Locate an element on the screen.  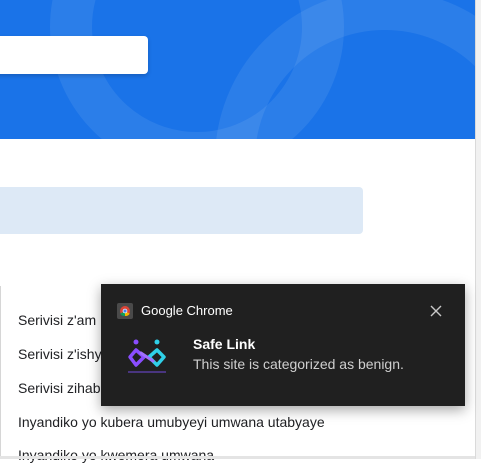
notification-title: Safe Link is located at coordinates (224, 344).